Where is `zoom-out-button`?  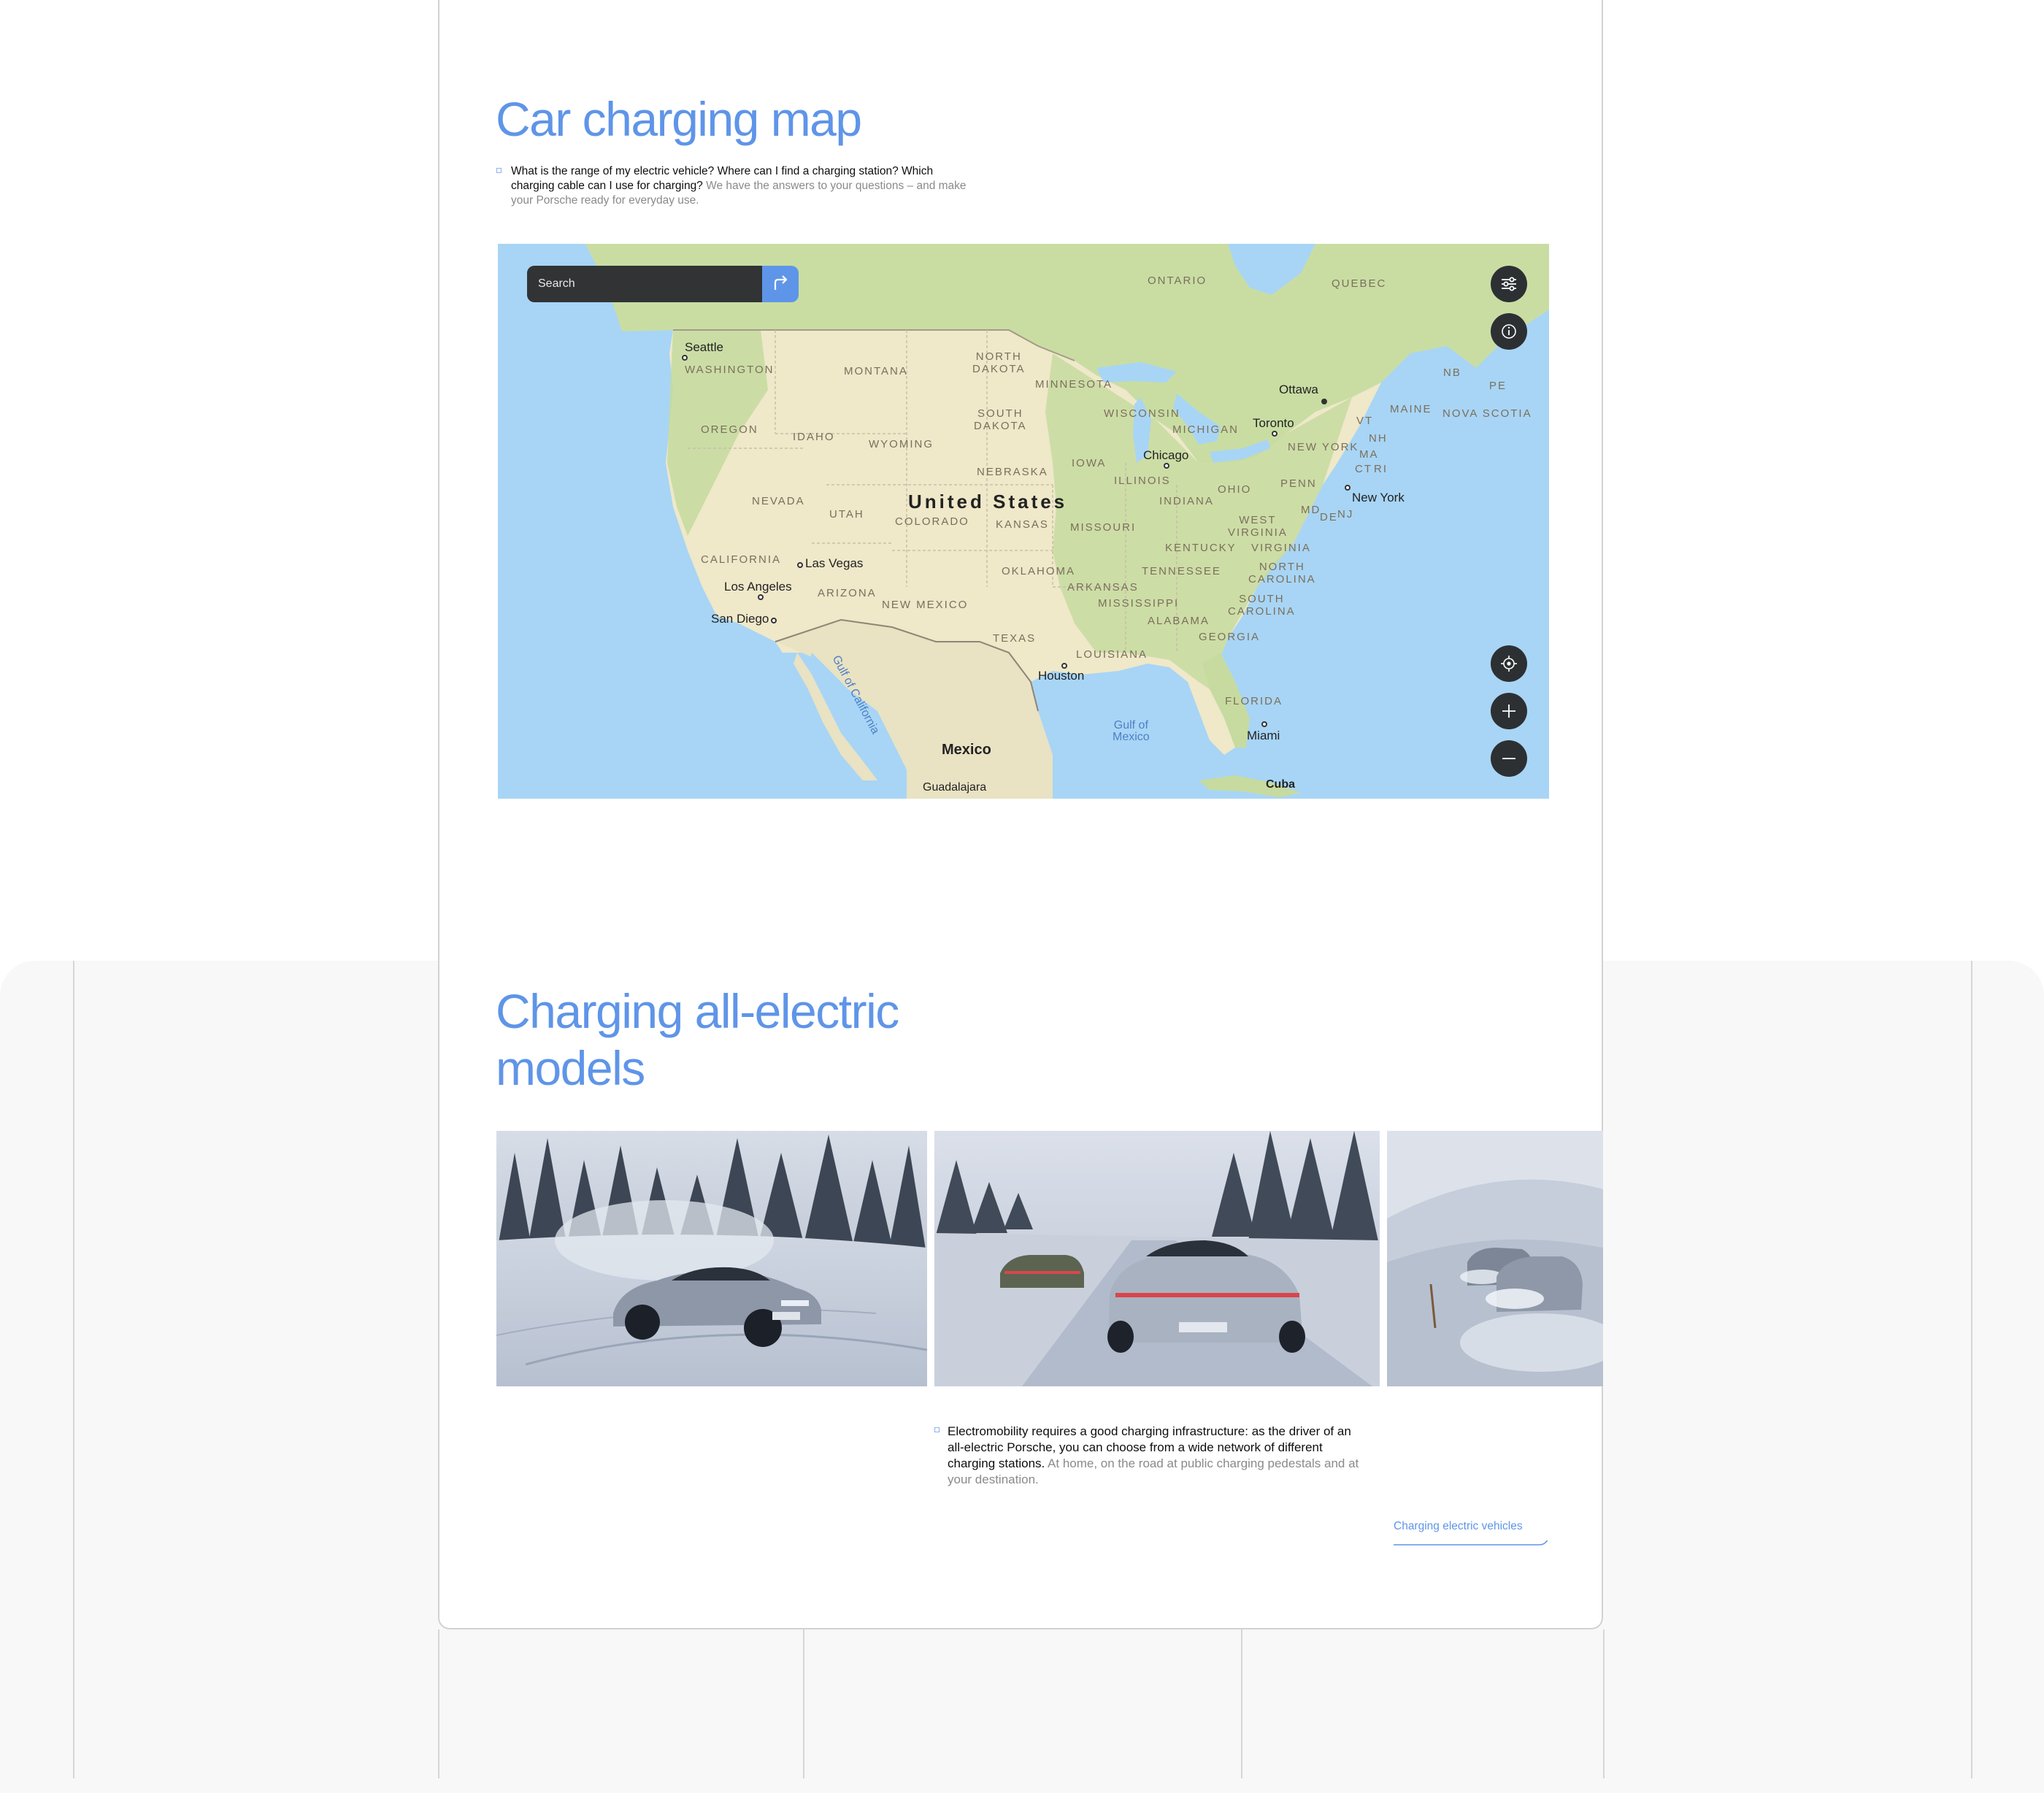
zoom-out-button is located at coordinates (1509, 759).